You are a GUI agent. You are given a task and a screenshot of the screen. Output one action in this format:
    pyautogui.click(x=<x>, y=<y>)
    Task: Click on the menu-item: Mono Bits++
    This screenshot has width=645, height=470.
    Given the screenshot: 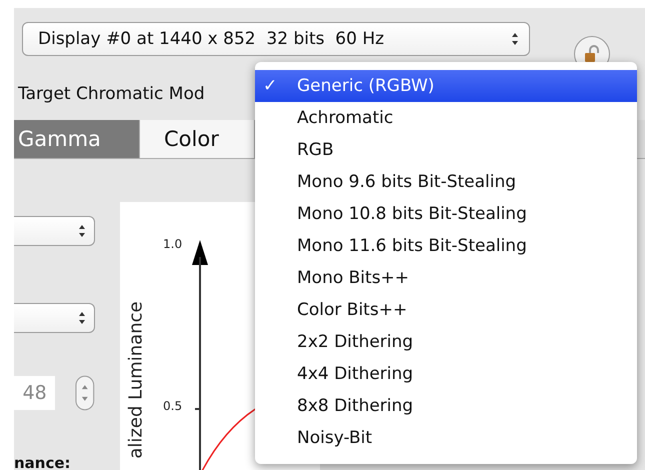 What is the action you would take?
    pyautogui.click(x=446, y=278)
    